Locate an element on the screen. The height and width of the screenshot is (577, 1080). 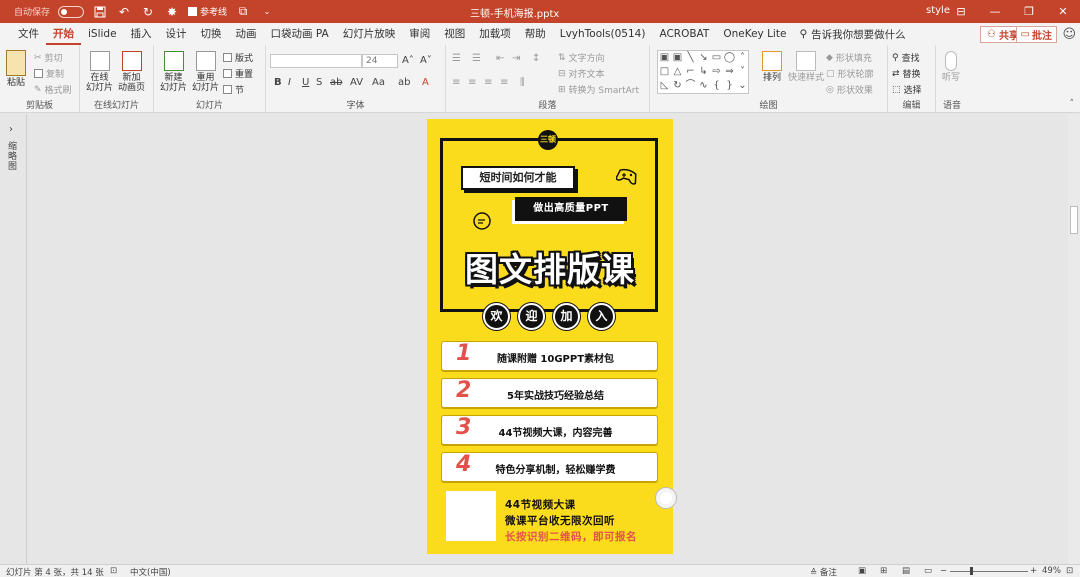
vertical-scrollbar is located at coordinates (1074, 339).